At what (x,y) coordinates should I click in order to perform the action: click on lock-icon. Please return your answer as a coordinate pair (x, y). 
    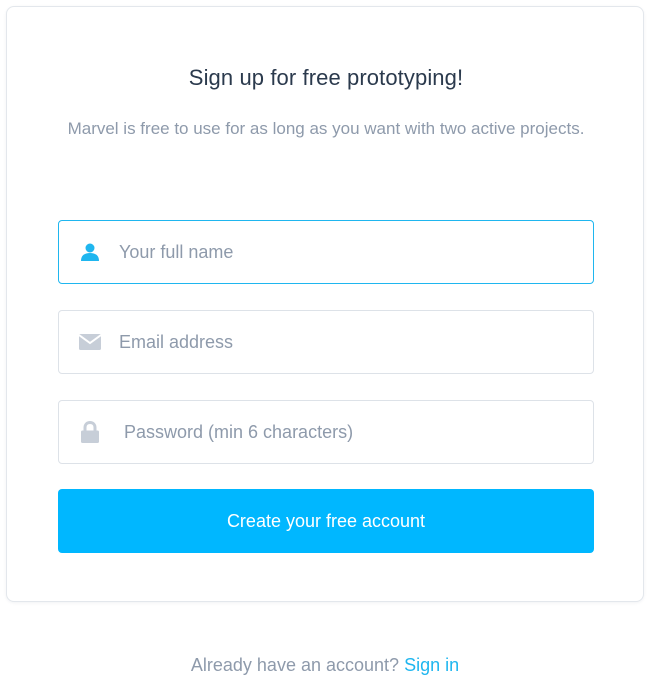
    Looking at the image, I should click on (90, 432).